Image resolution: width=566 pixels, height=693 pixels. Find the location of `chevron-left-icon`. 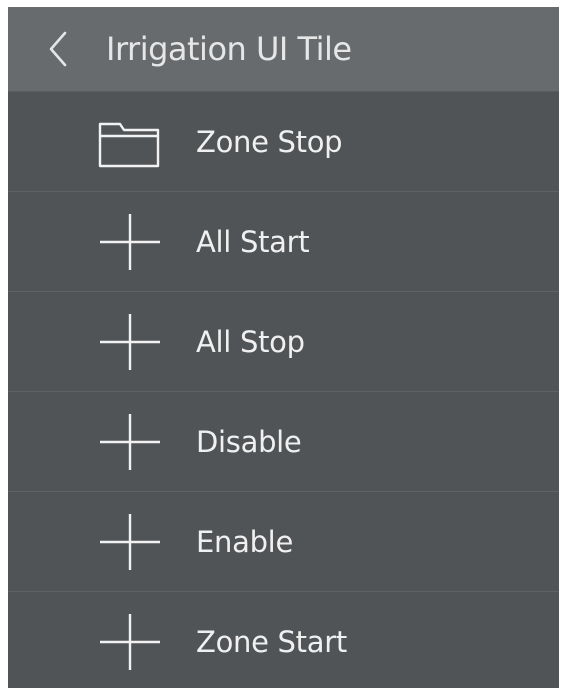

chevron-left-icon is located at coordinates (58, 49).